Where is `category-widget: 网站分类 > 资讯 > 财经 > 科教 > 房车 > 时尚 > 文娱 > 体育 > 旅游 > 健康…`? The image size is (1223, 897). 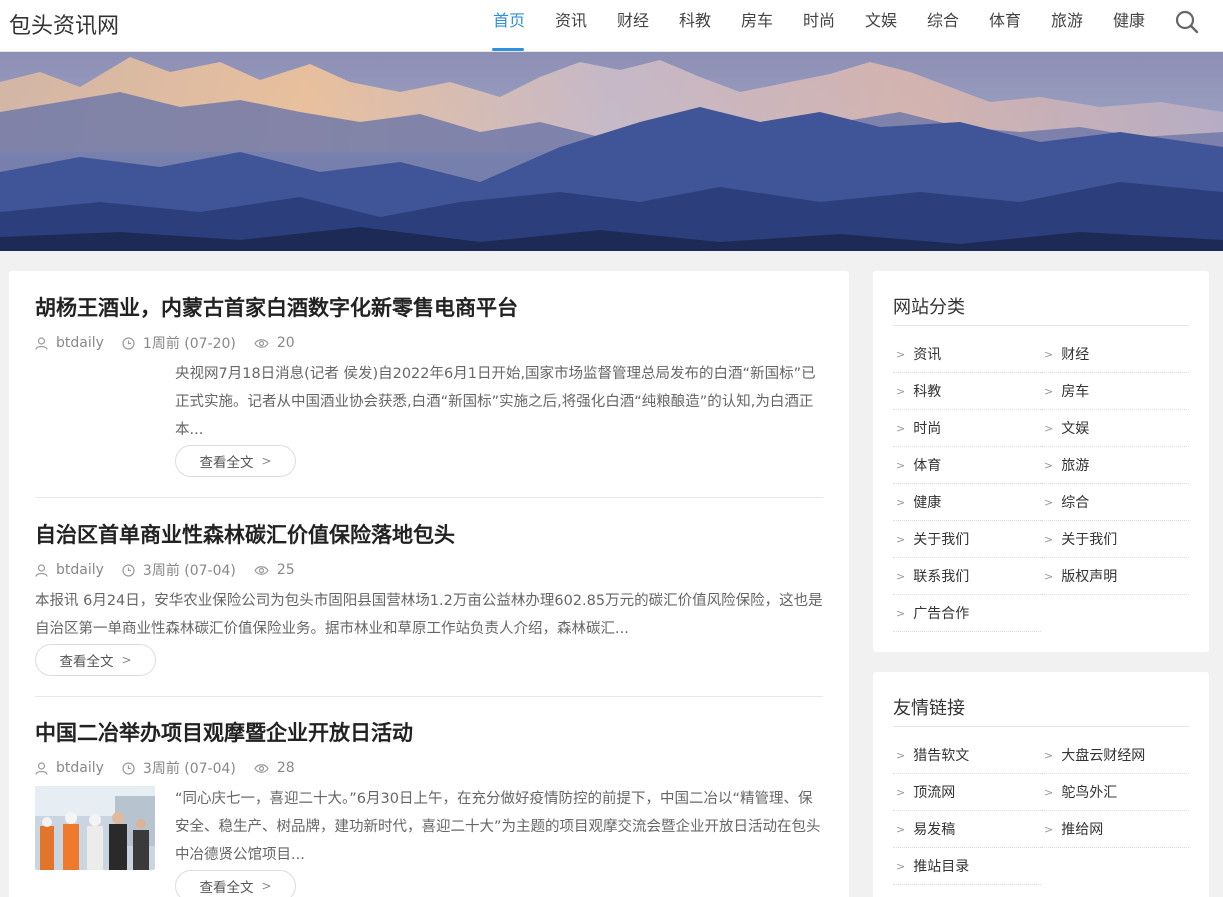
category-widget: 网站分类 > 资讯 > 财经 > 科教 > 房车 > 时尚 > 文娱 > 体育 > 旅游 > 健康… is located at coordinates (1041, 461).